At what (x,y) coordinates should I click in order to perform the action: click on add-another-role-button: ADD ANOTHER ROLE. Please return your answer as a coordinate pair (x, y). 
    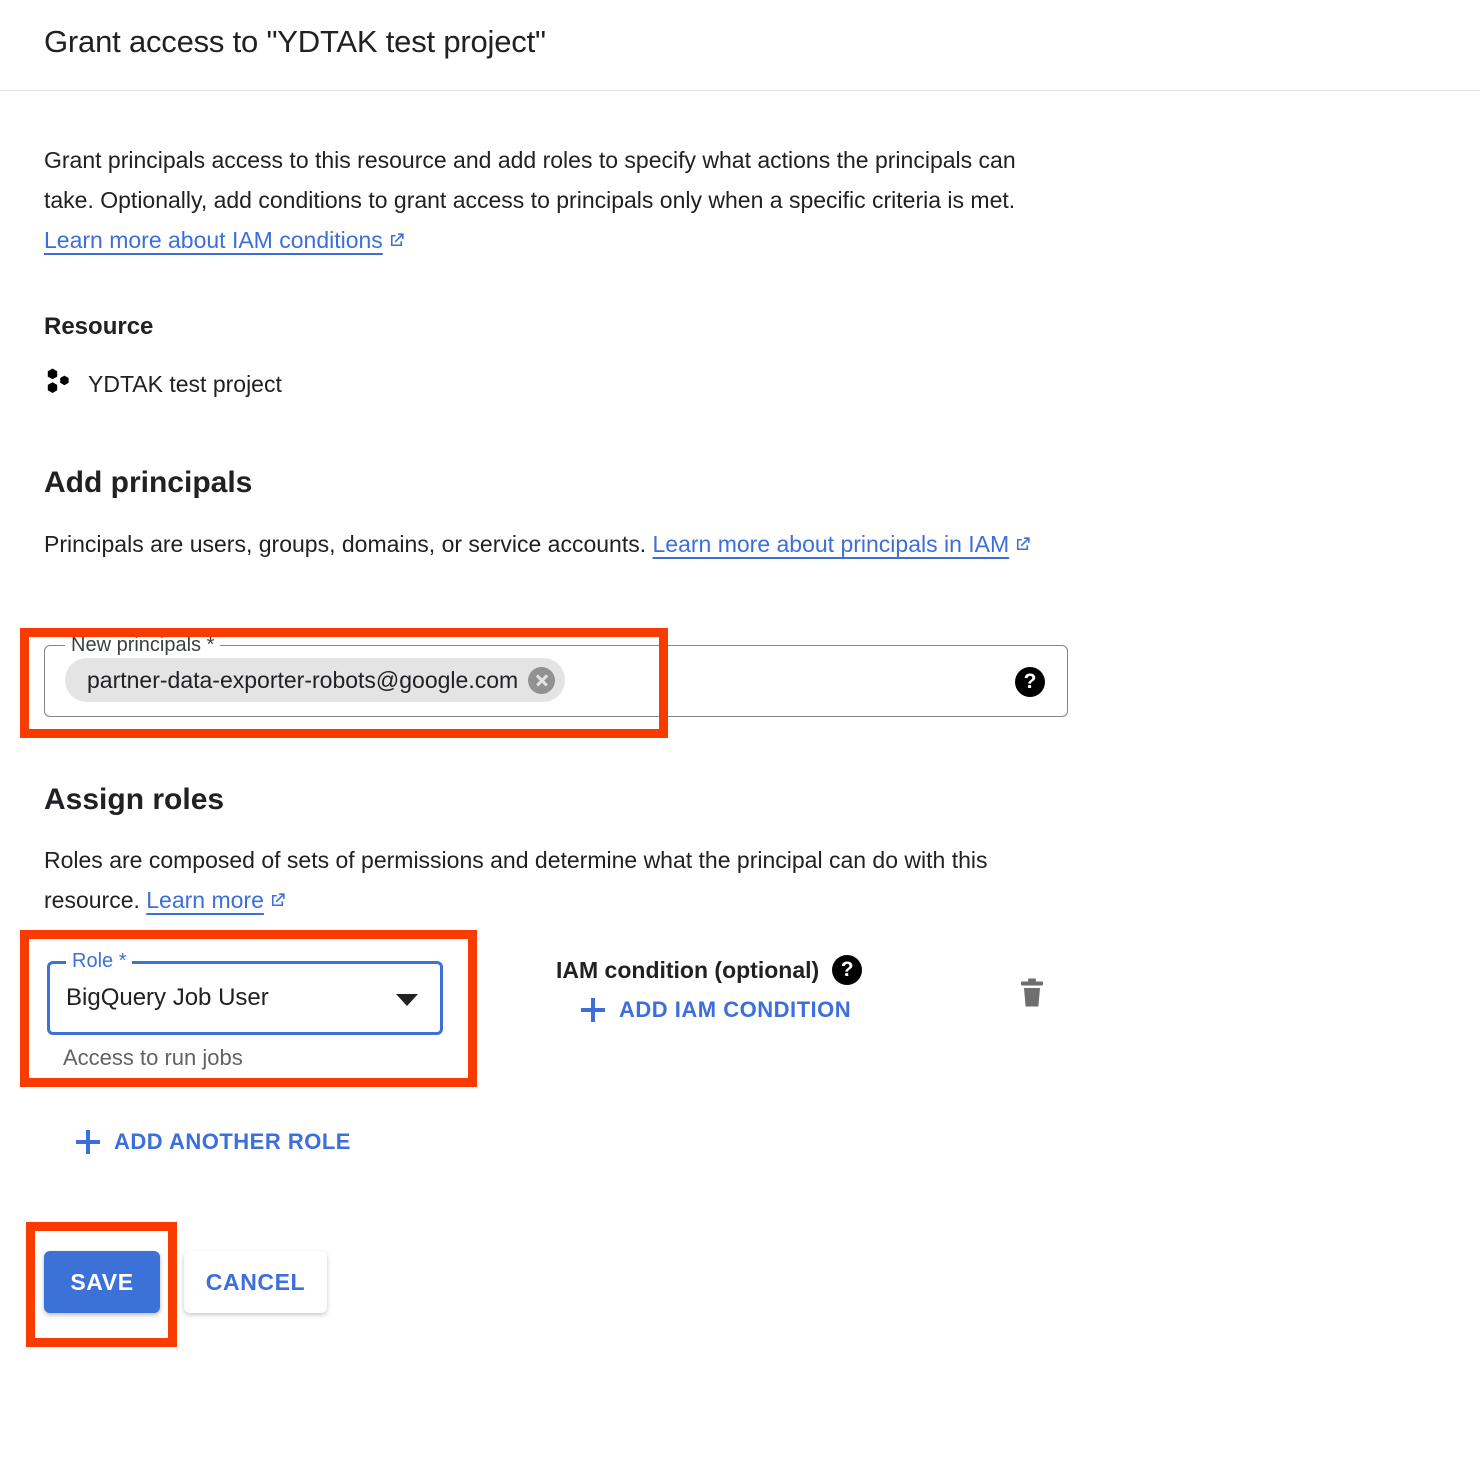
    Looking at the image, I should click on (213, 1142).